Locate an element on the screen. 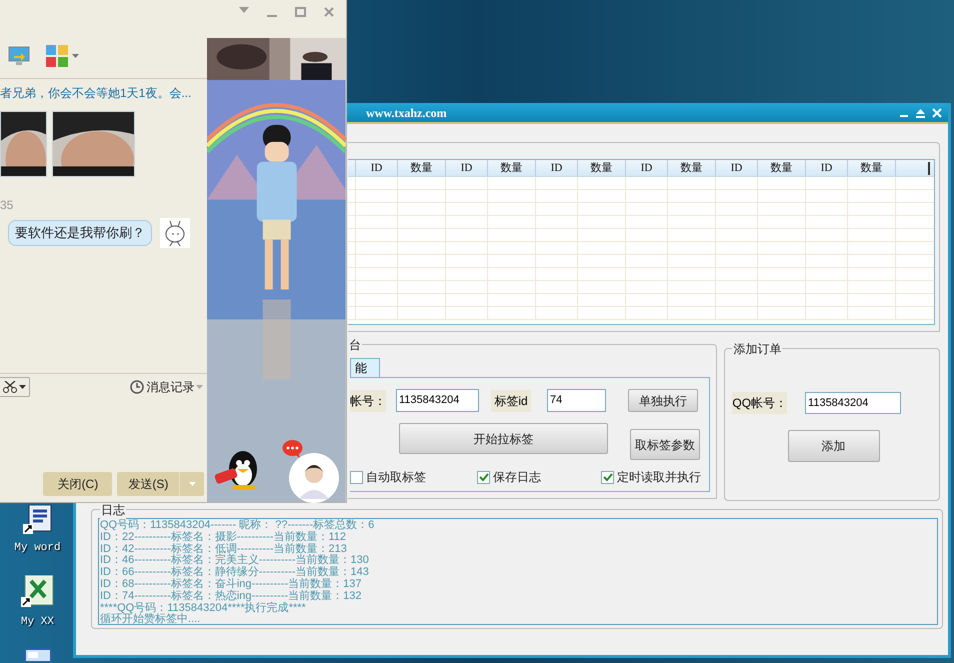 The height and width of the screenshot is (663, 954). checkbox: 定时读取并执行 is located at coordinates (651, 477).